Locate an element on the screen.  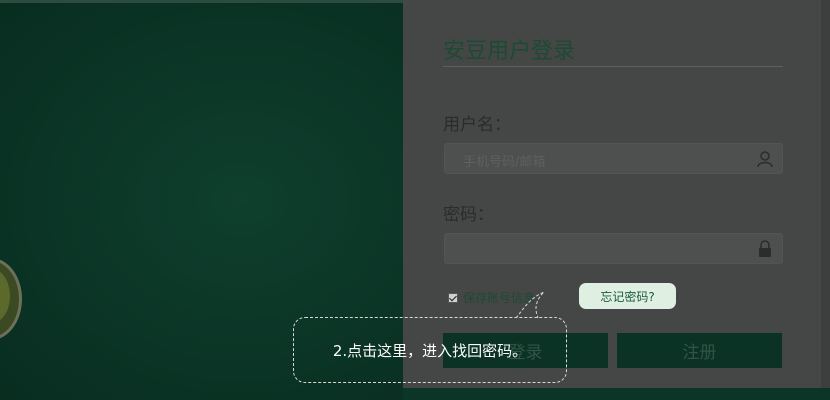
guide-tooltip: 2.点击这里，进入找回密码。 is located at coordinates (430, 350).